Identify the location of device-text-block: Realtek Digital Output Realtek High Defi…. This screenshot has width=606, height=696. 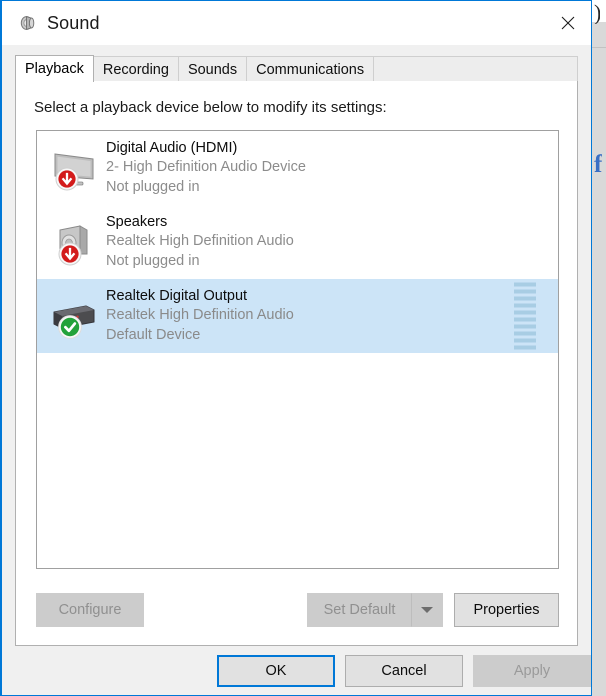
(200, 316).